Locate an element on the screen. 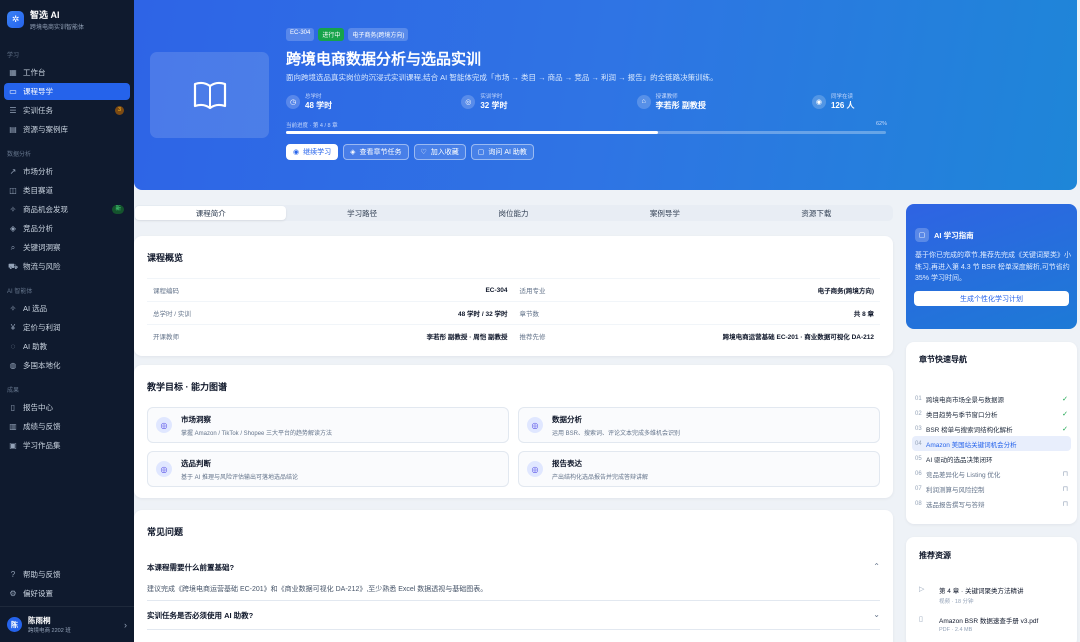  sidebar-item-ai-assistant: ◌ AI 助教 is located at coordinates (67, 346).